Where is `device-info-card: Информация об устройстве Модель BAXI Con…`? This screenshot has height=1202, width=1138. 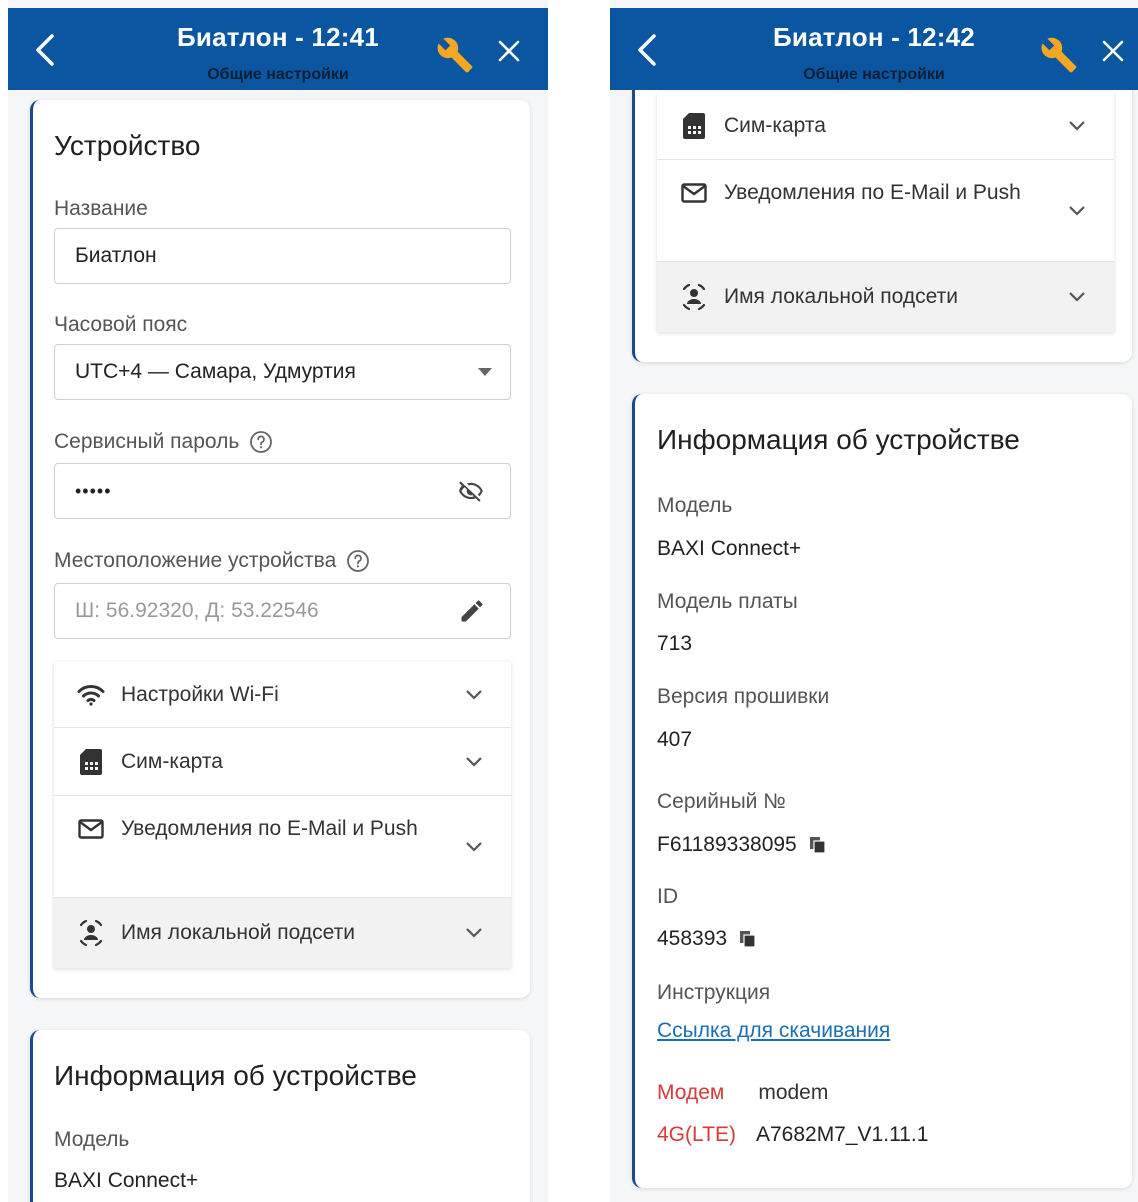
device-info-card: Информация об устройстве Модель BAXI Con… is located at coordinates (280, 1116).